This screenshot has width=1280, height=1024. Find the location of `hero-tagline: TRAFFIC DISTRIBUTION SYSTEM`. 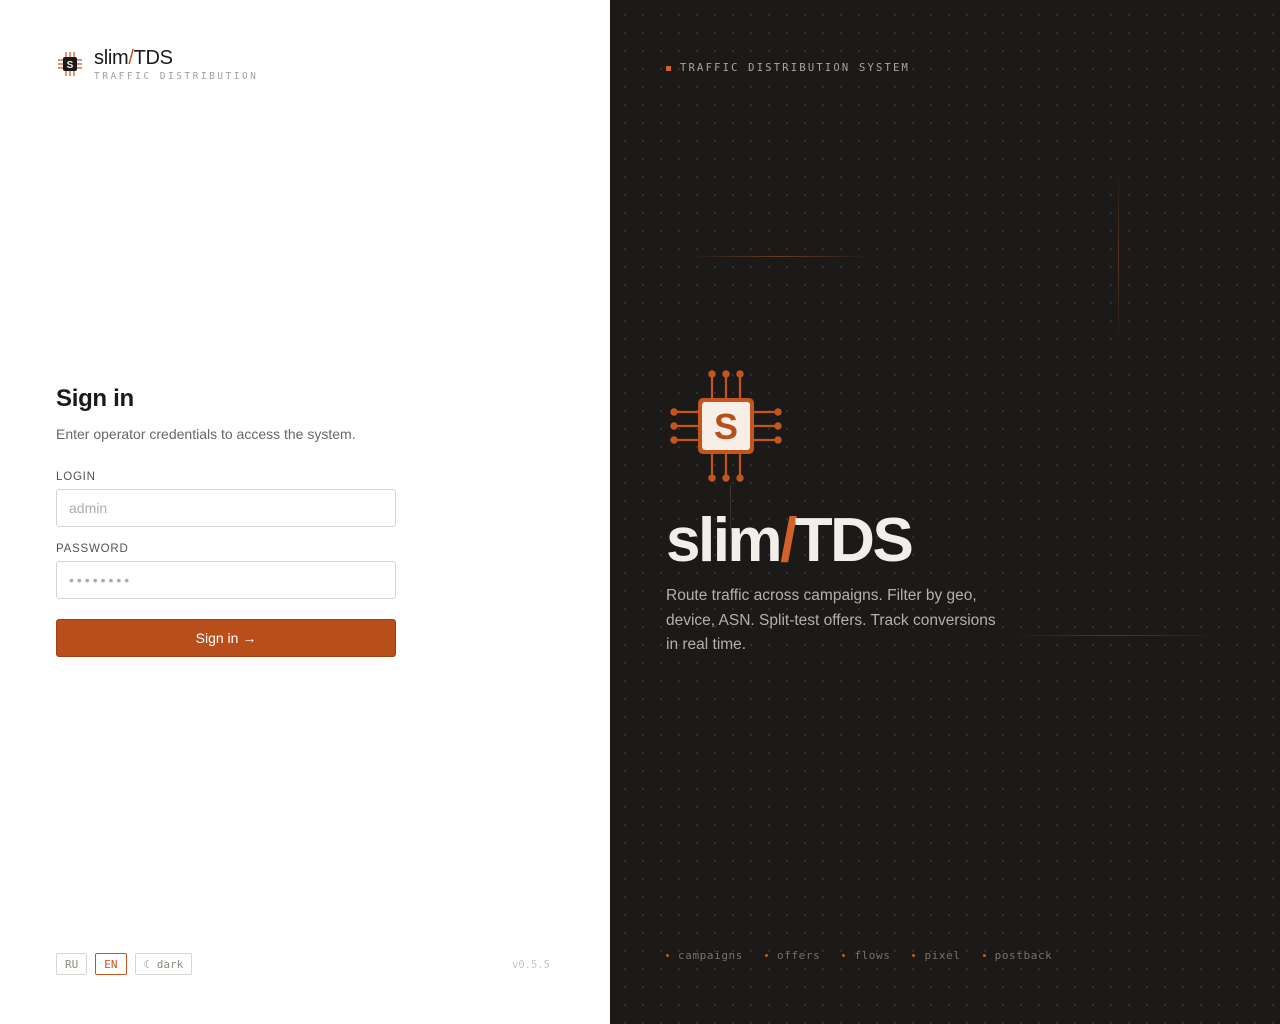

hero-tagline: TRAFFIC DISTRIBUTION SYSTEM is located at coordinates (788, 68).